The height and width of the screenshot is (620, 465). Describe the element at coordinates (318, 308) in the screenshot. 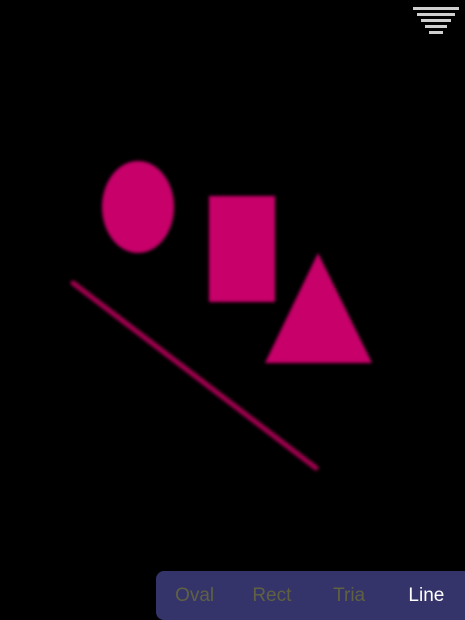

I see `triangle-shape` at that location.